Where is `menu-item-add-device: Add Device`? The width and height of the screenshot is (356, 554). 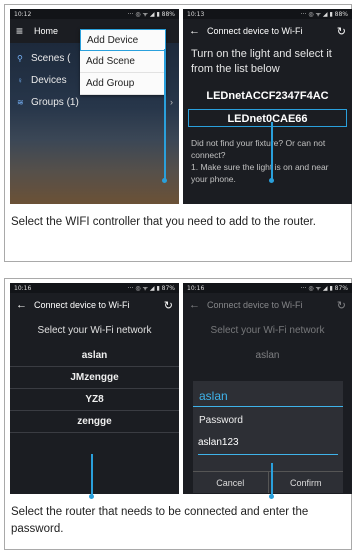
menu-item-add-device: Add Device is located at coordinates (123, 40).